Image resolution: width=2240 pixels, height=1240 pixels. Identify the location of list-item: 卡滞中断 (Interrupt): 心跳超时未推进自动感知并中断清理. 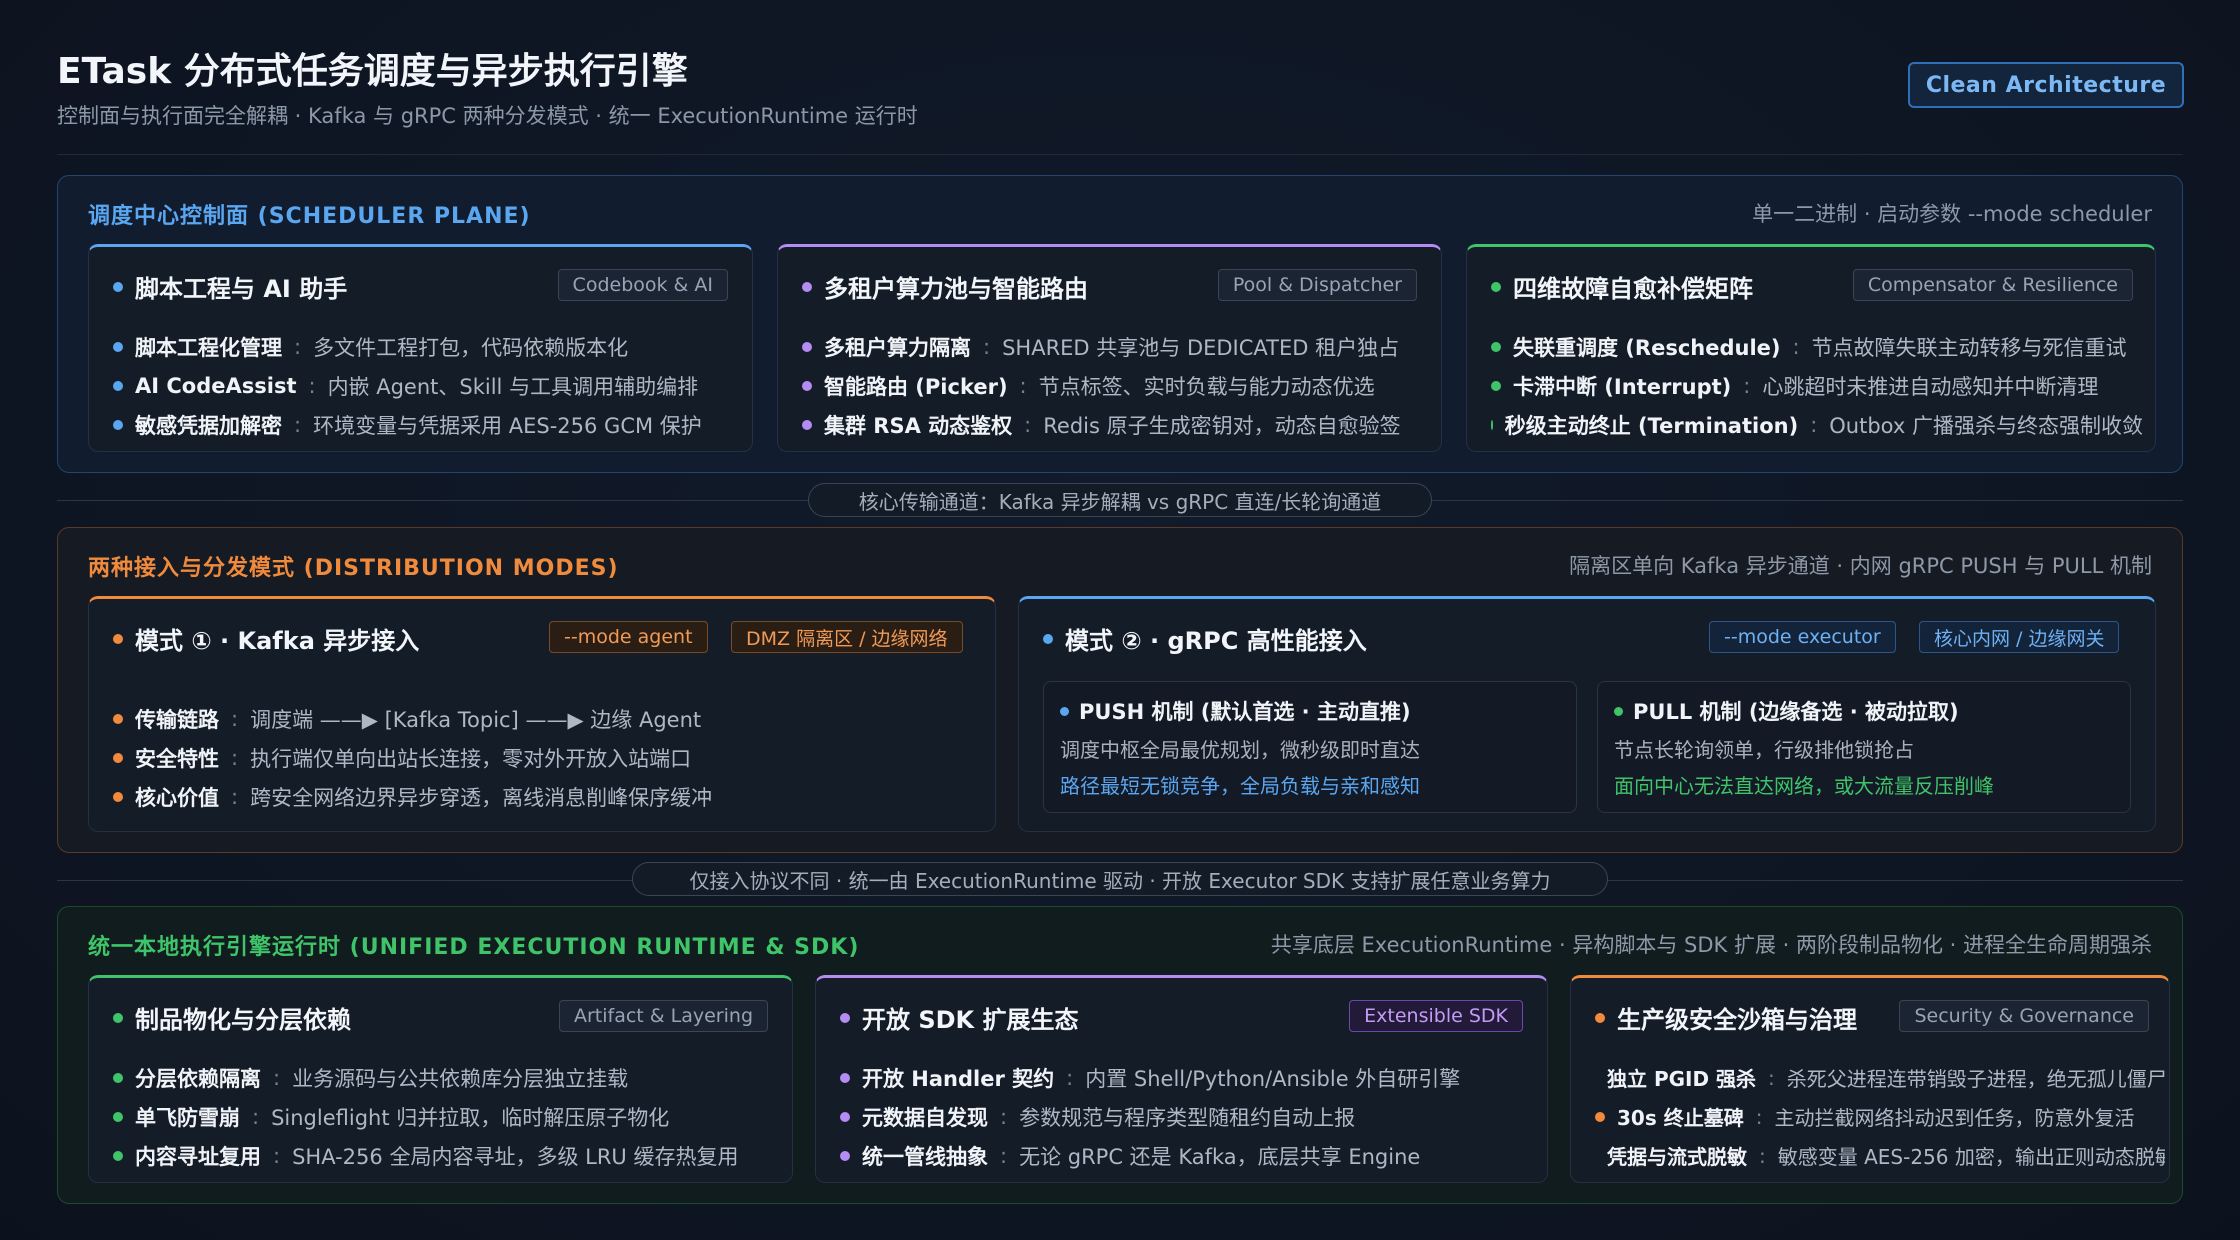
(1817, 385).